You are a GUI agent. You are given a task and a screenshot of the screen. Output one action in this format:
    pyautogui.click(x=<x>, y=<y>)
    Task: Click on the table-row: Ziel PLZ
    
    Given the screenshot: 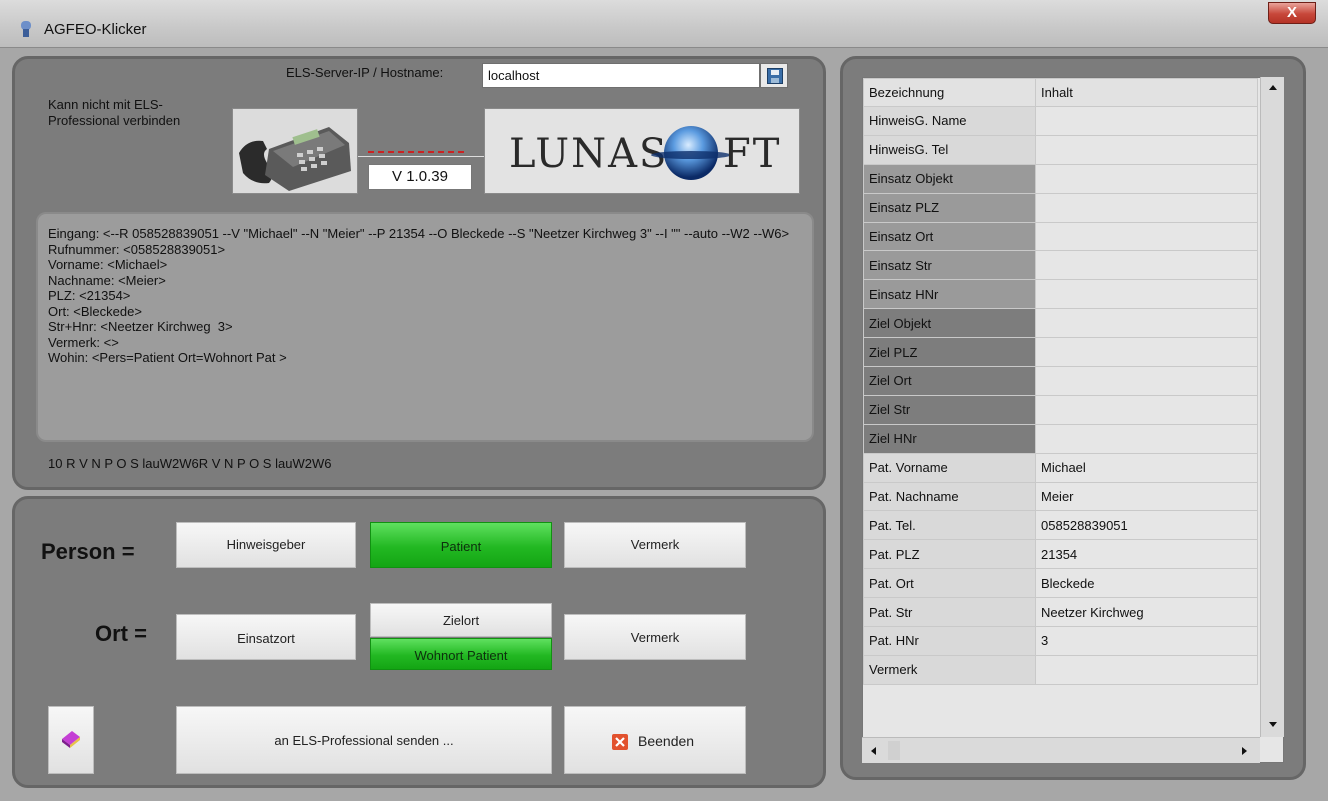 What is the action you would take?
    pyautogui.click(x=1060, y=352)
    